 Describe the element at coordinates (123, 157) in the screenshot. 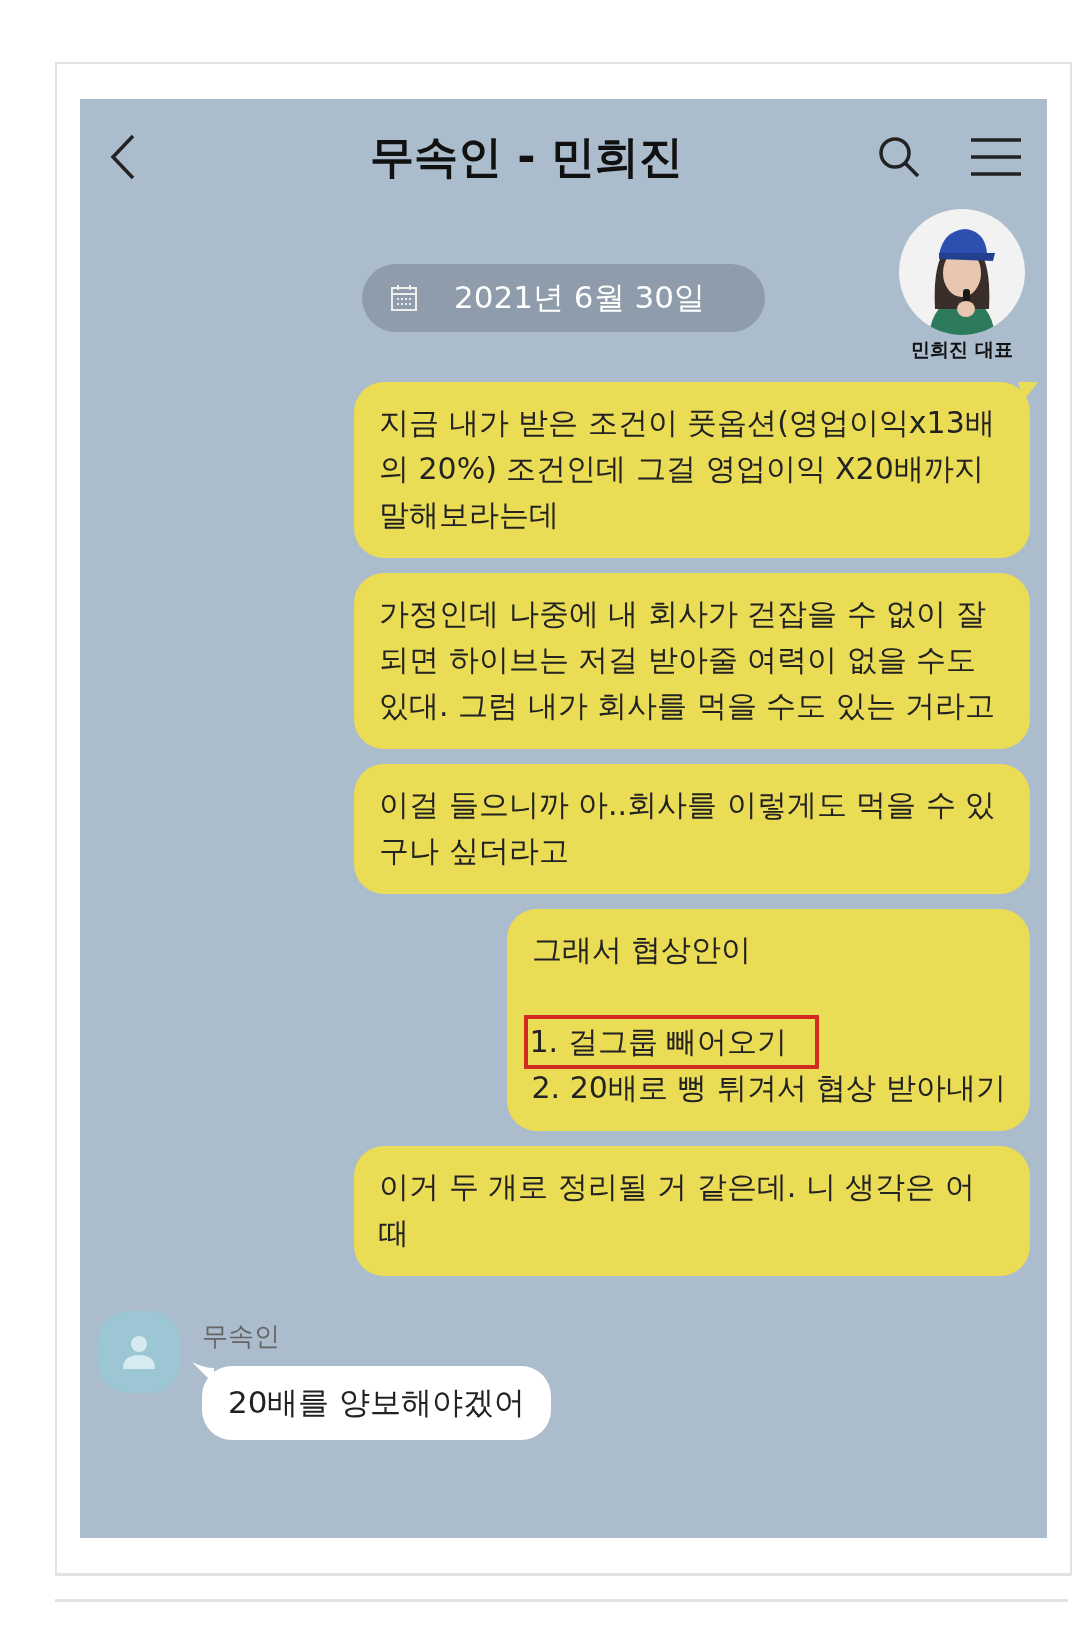

I see `back-icon` at that location.